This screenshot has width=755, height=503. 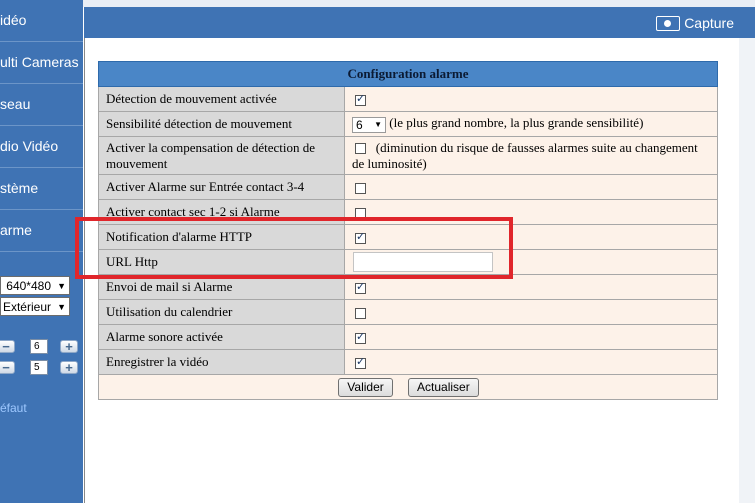 I want to click on sensitivity-value: 6, so click(x=359, y=124).